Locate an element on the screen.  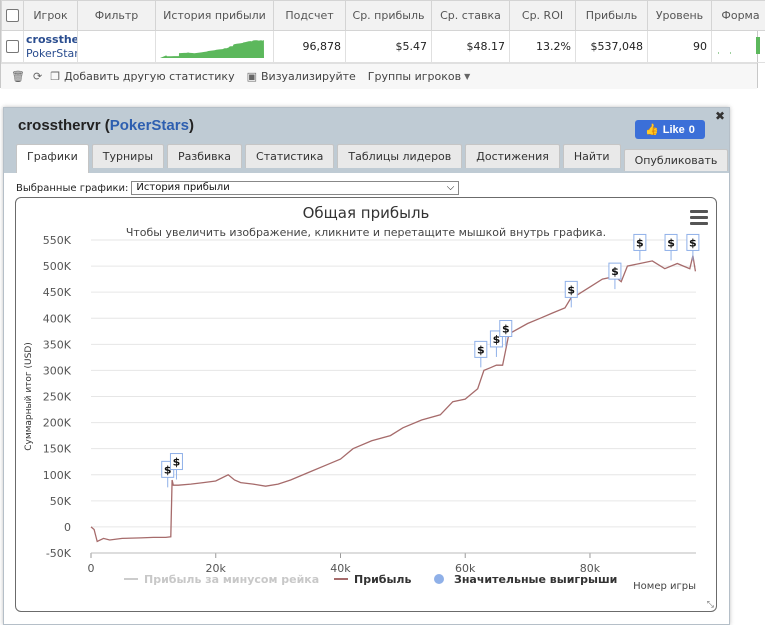
hamburger-menu-icon is located at coordinates (699, 219).